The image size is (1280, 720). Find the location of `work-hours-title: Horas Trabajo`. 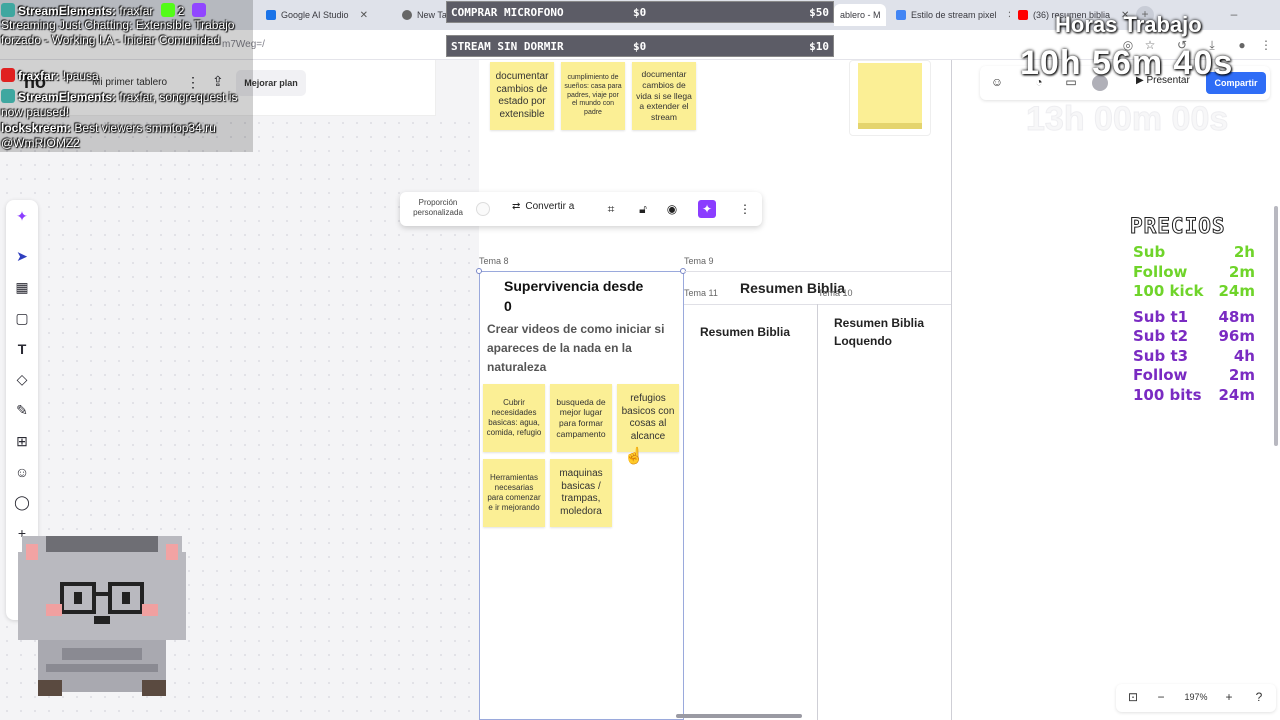

work-hours-title: Horas Trabajo is located at coordinates (1128, 24).